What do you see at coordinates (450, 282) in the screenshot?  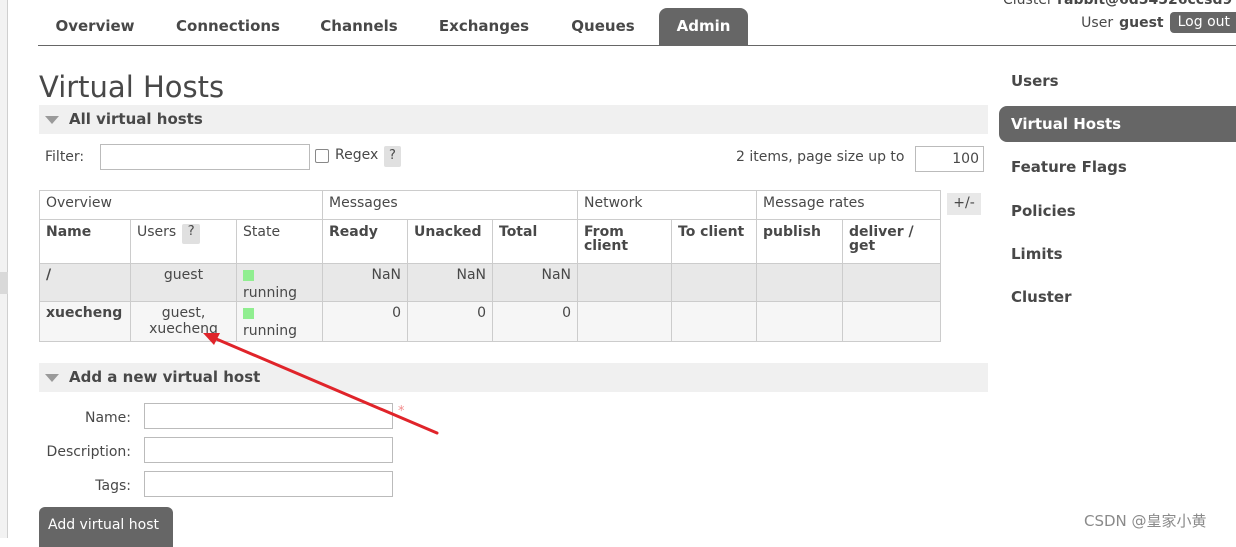 I see `vhost-unacked: NaN` at bounding box center [450, 282].